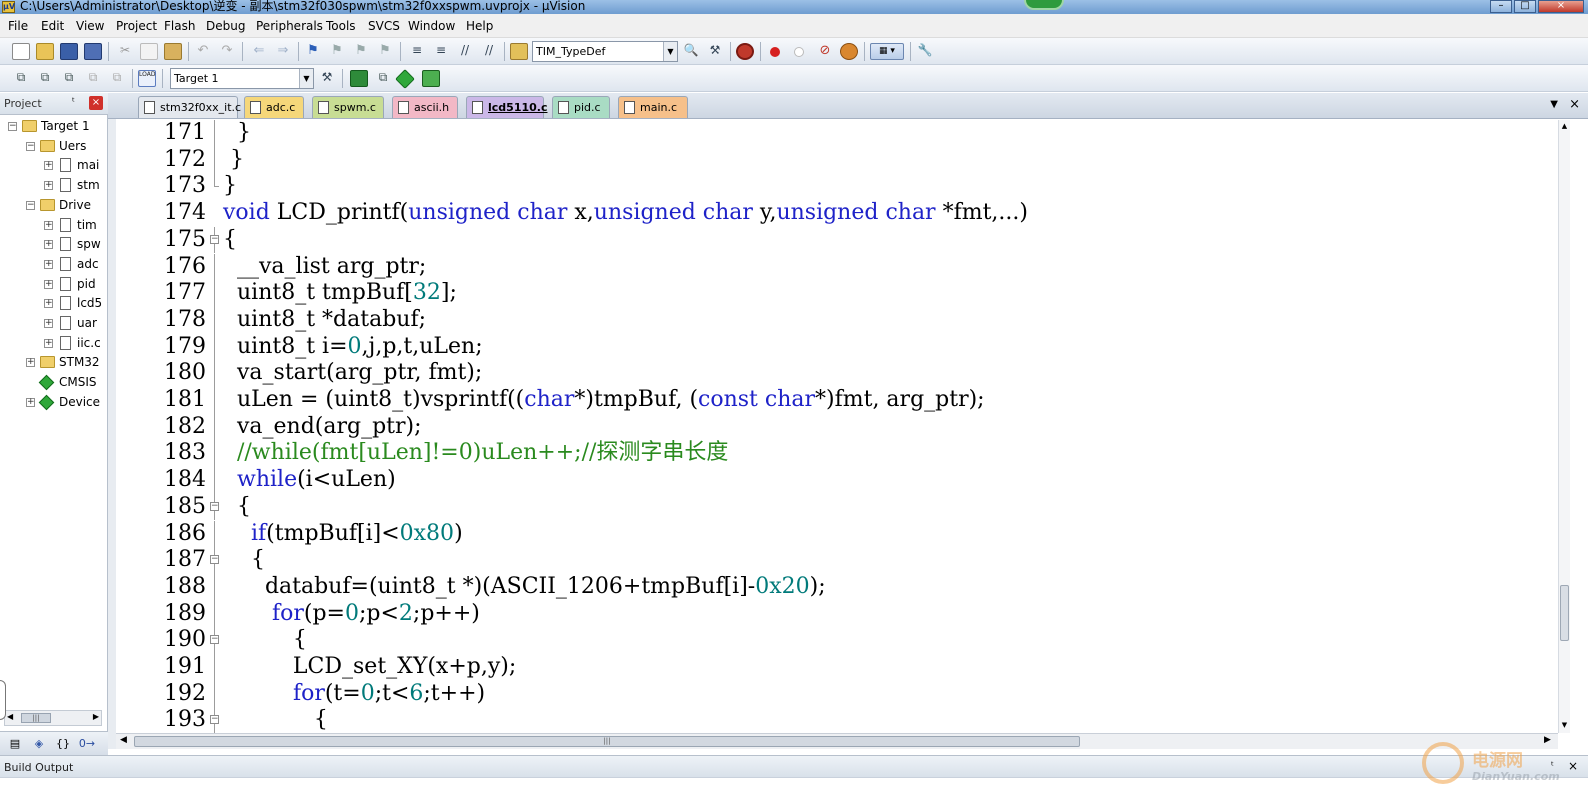 The height and width of the screenshot is (810, 1588). Describe the element at coordinates (242, 78) in the screenshot. I see `target-combo: Target 1 ▼` at that location.